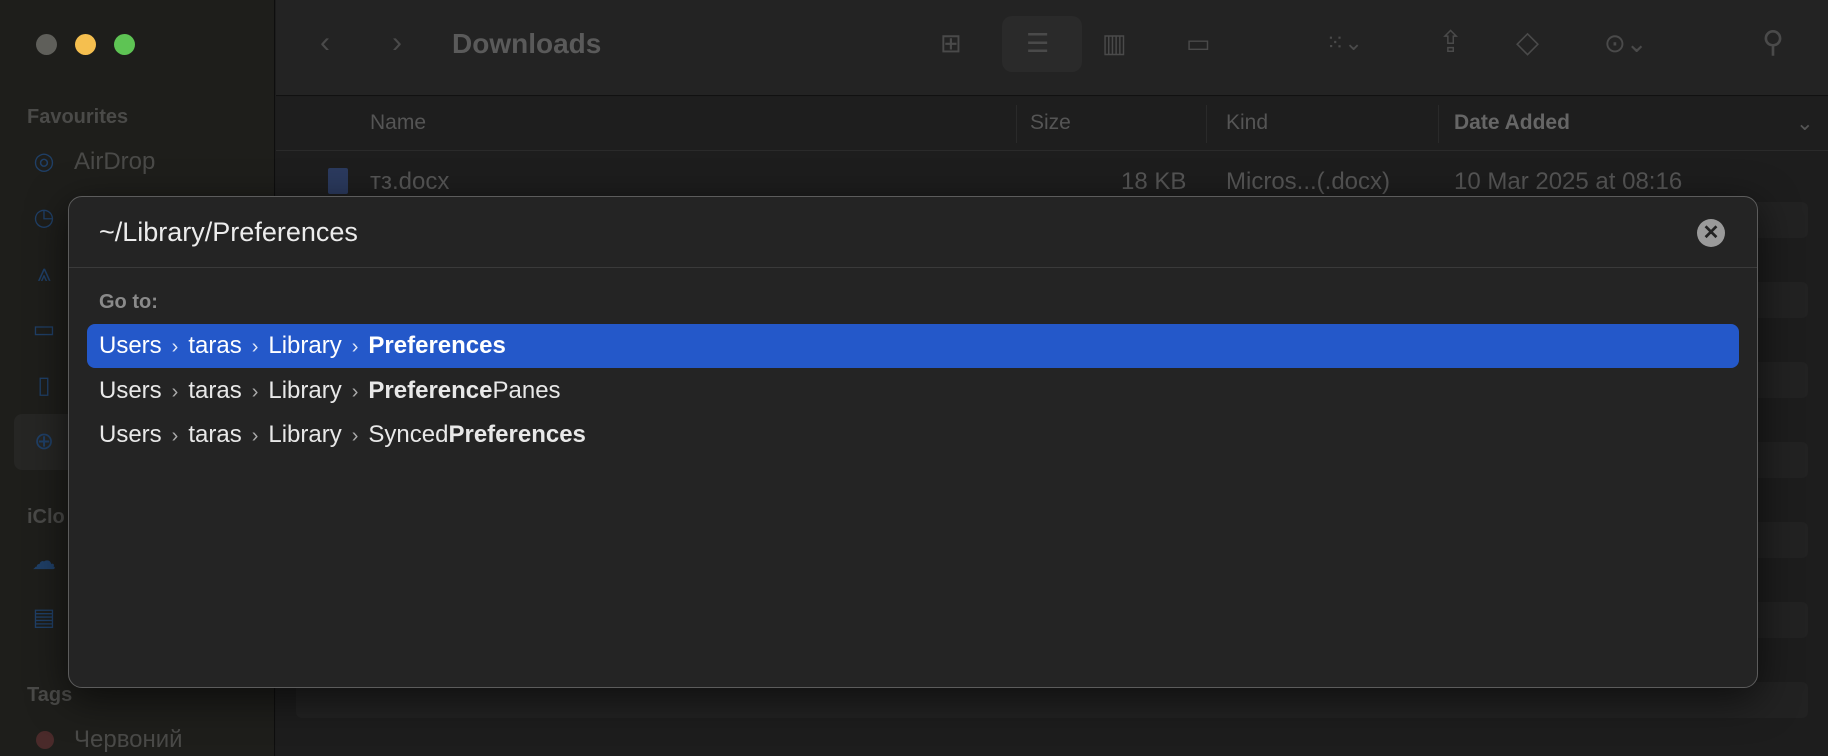  What do you see at coordinates (78, 117) in the screenshot?
I see `sidebar-section-favourites: Favourites` at bounding box center [78, 117].